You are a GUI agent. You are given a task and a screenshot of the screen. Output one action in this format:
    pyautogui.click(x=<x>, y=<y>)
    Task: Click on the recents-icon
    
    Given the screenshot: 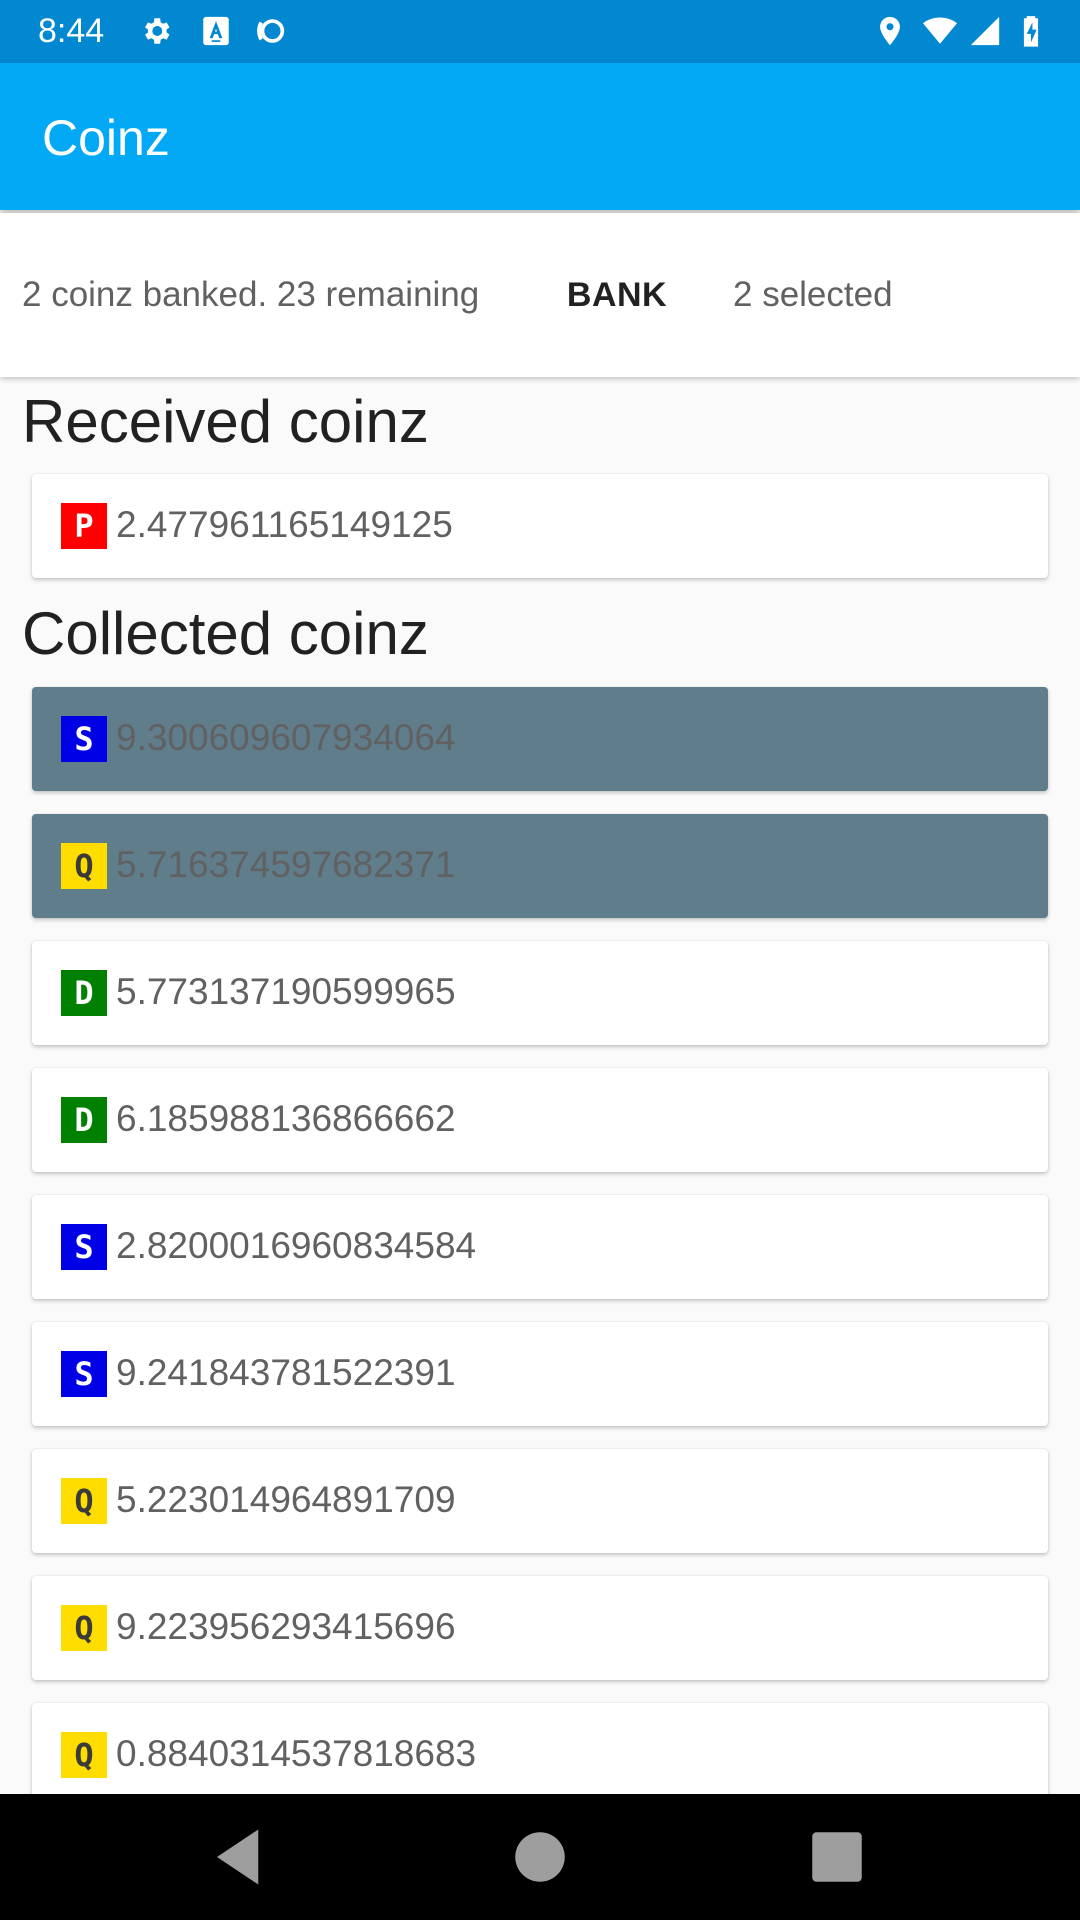 What is the action you would take?
    pyautogui.click(x=837, y=1857)
    